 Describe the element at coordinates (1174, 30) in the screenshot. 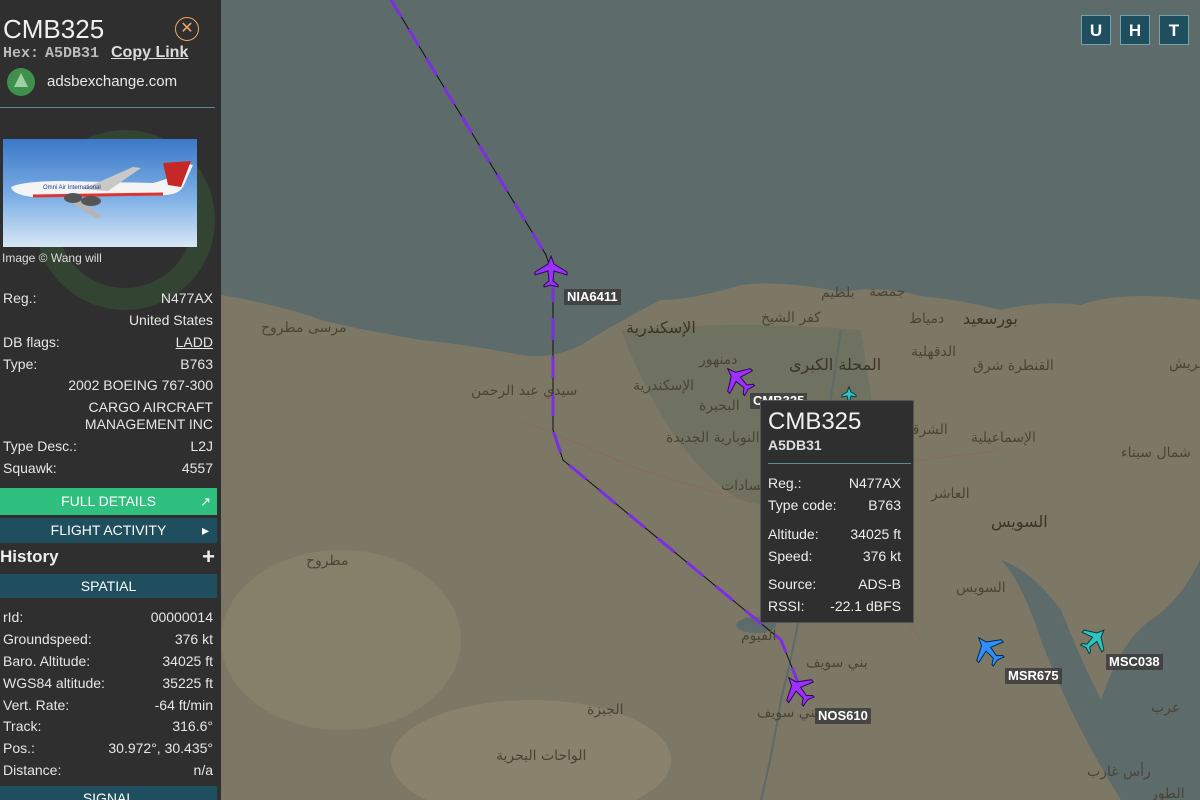

I see `map-button-t: T` at that location.